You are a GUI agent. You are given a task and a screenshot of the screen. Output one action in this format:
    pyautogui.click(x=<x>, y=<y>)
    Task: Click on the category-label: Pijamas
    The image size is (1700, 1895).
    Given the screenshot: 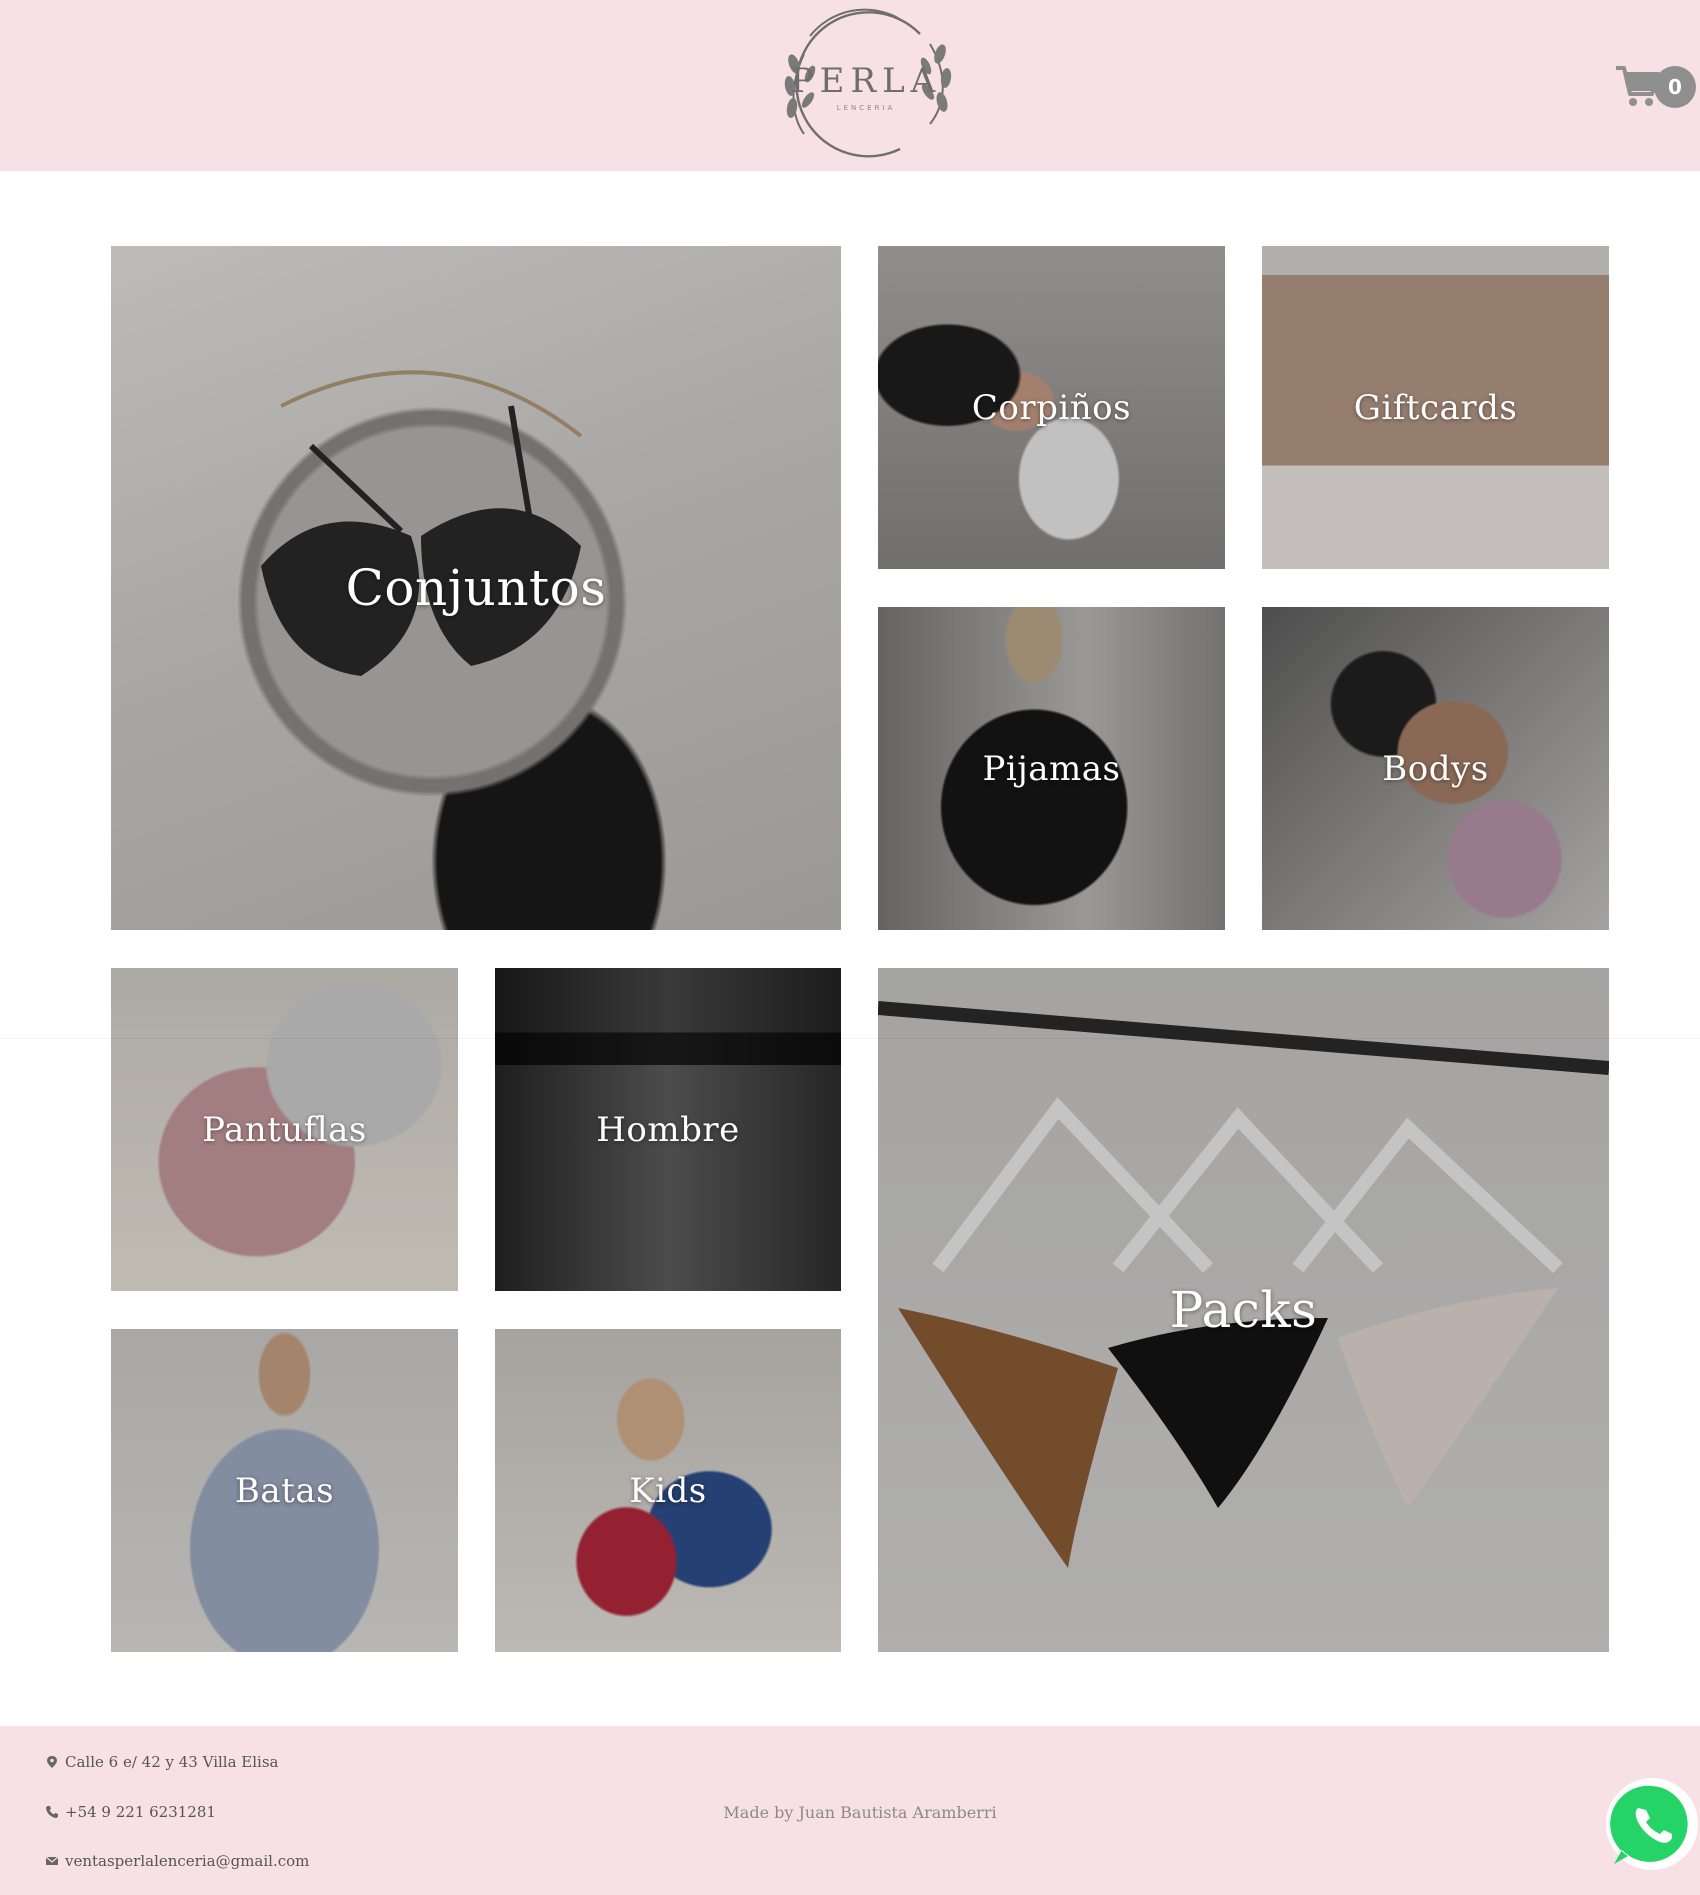 What is the action you would take?
    pyautogui.click(x=1051, y=768)
    